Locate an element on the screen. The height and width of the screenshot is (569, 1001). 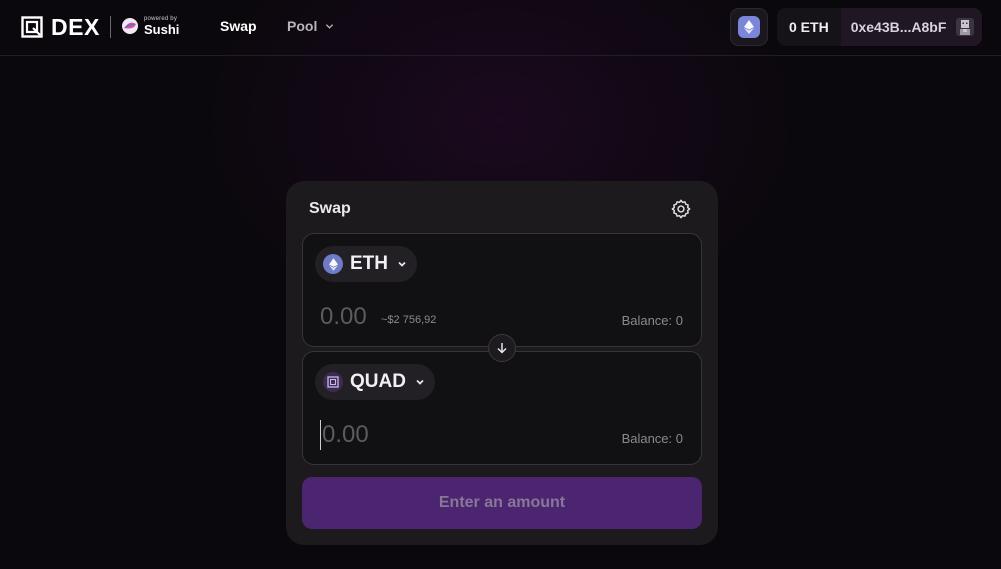
to-balance: Balance: 0 is located at coordinates (652, 438).